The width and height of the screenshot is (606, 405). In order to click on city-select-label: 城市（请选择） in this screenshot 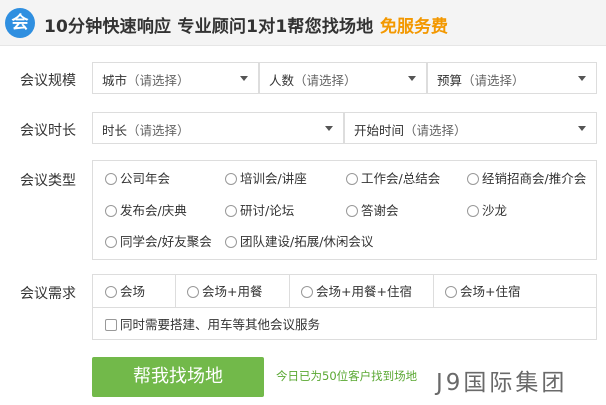, I will do `click(146, 80)`.